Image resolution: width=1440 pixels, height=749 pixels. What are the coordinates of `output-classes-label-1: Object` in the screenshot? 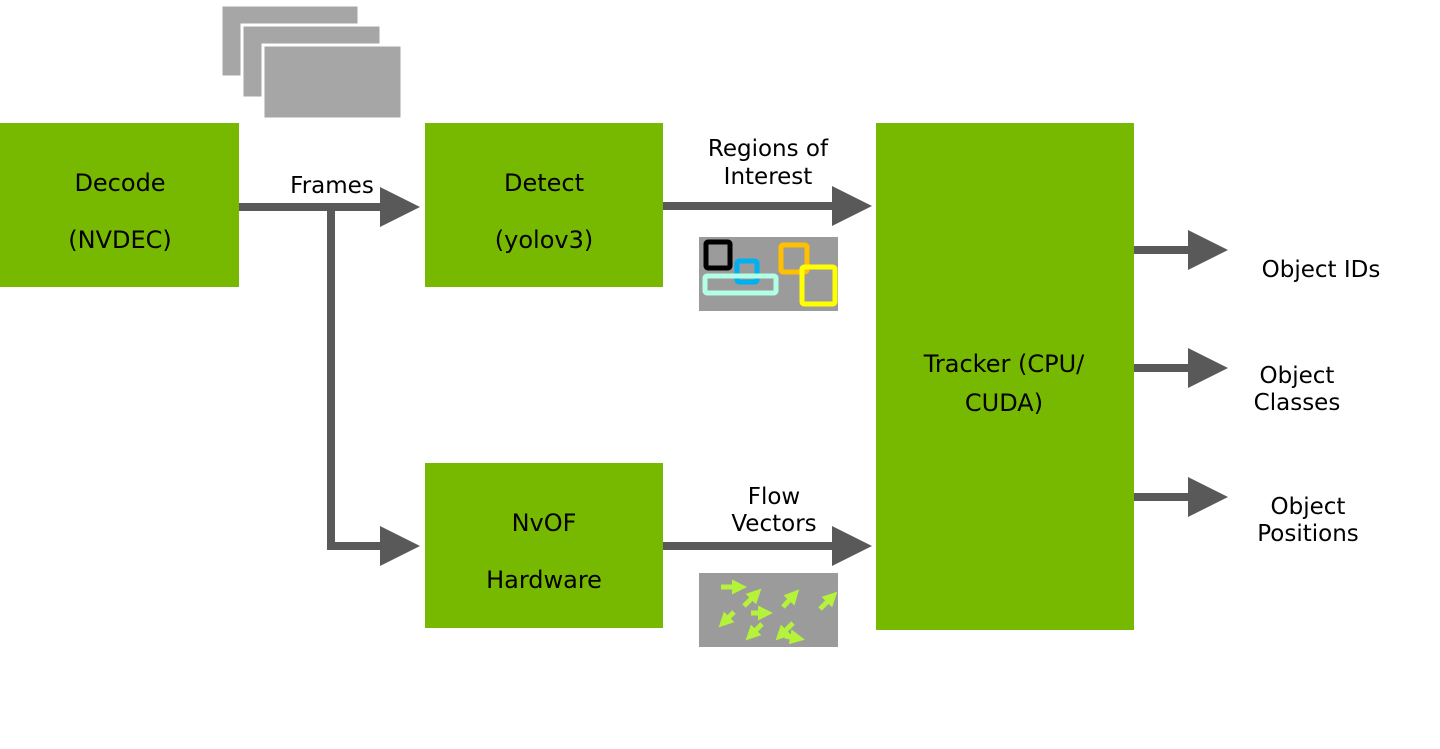 It's located at (1297, 376).